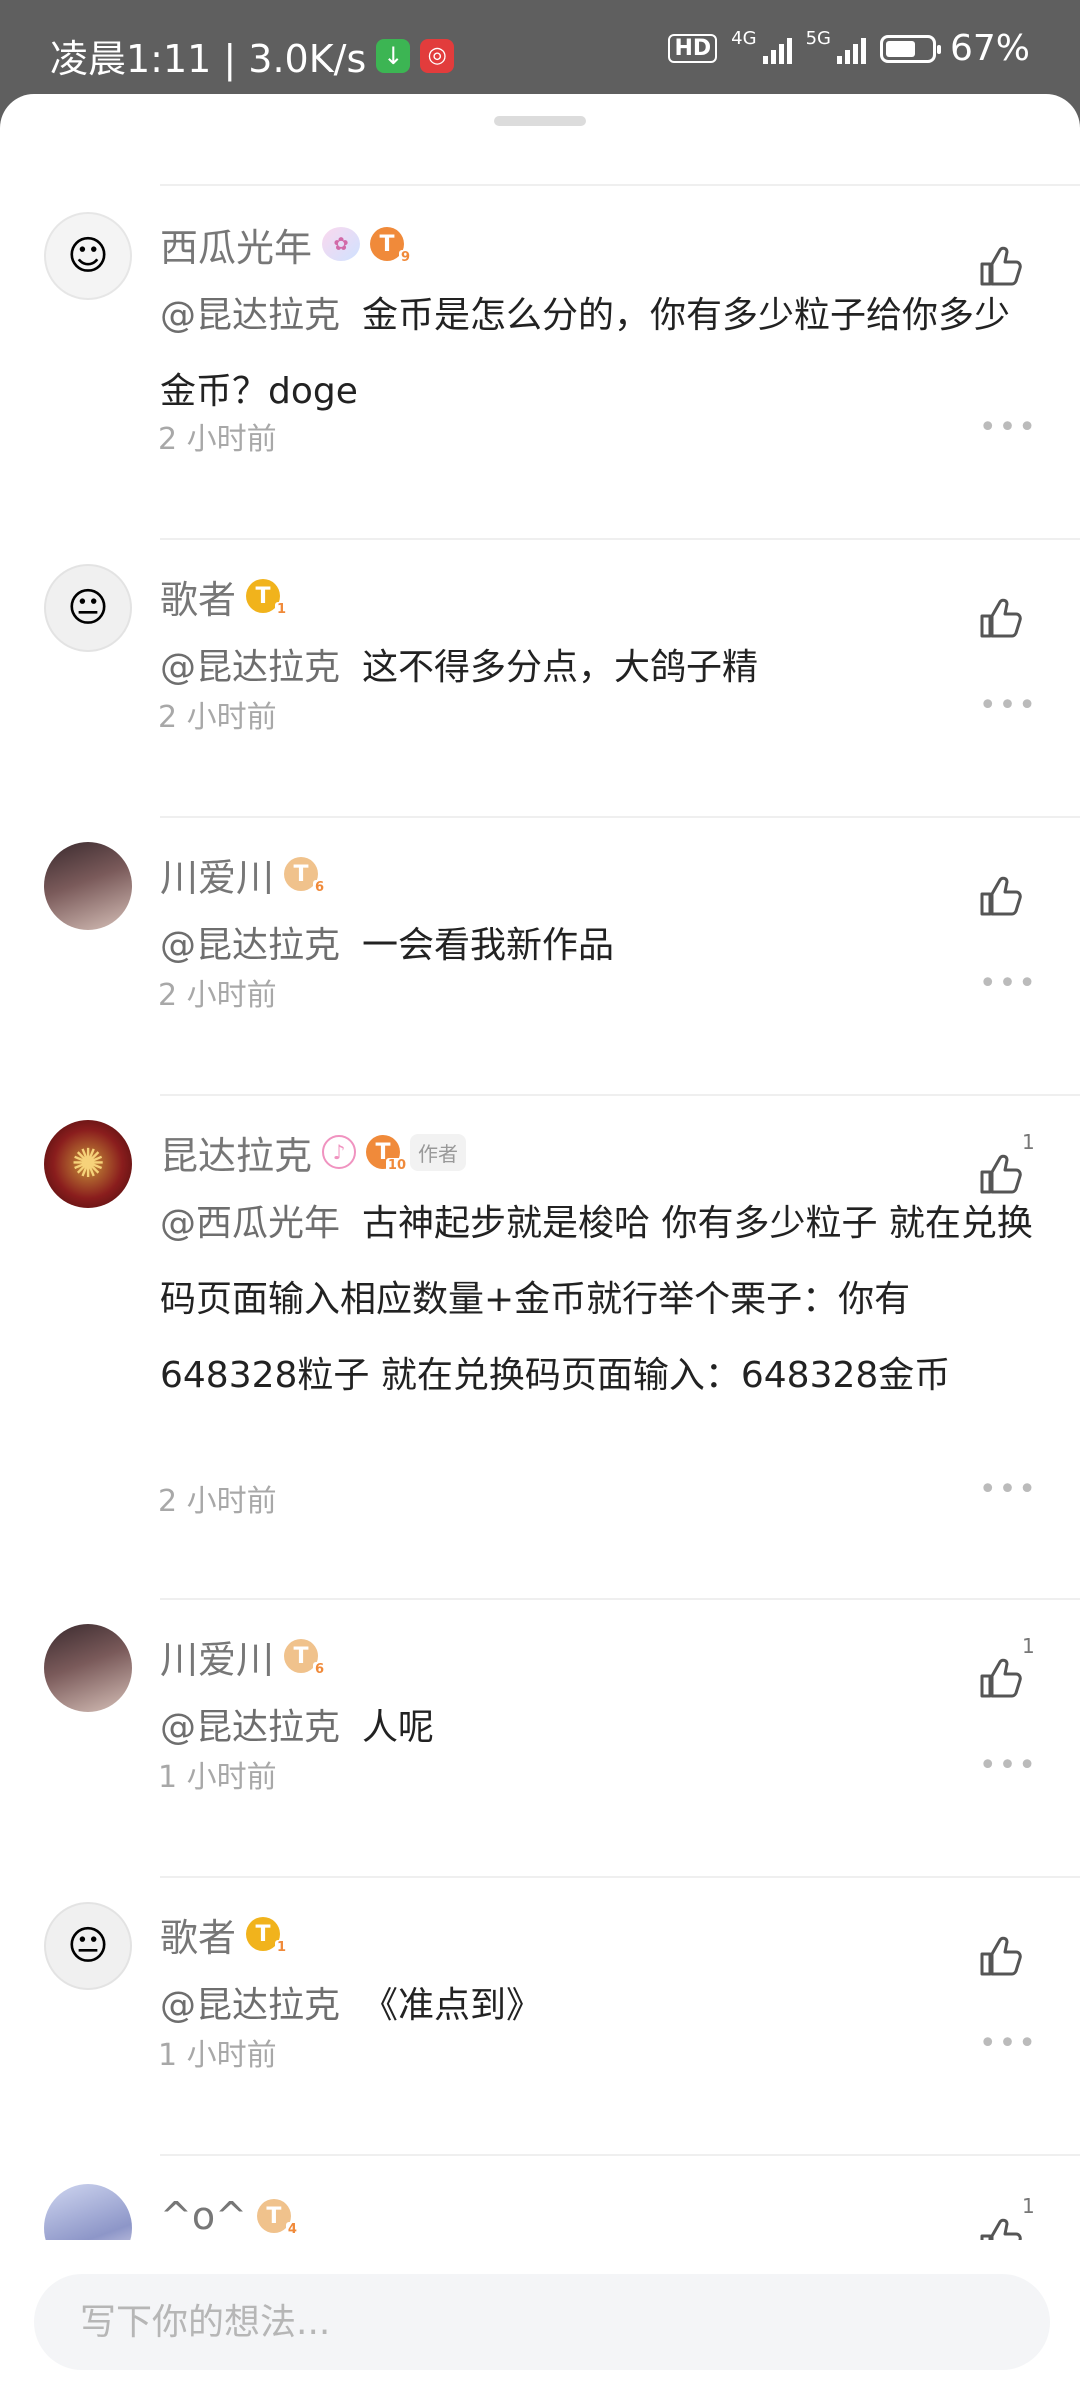 The height and width of the screenshot is (2400, 1080). What do you see at coordinates (387, 1154) in the screenshot?
I see `level-badge-icon: T 10` at bounding box center [387, 1154].